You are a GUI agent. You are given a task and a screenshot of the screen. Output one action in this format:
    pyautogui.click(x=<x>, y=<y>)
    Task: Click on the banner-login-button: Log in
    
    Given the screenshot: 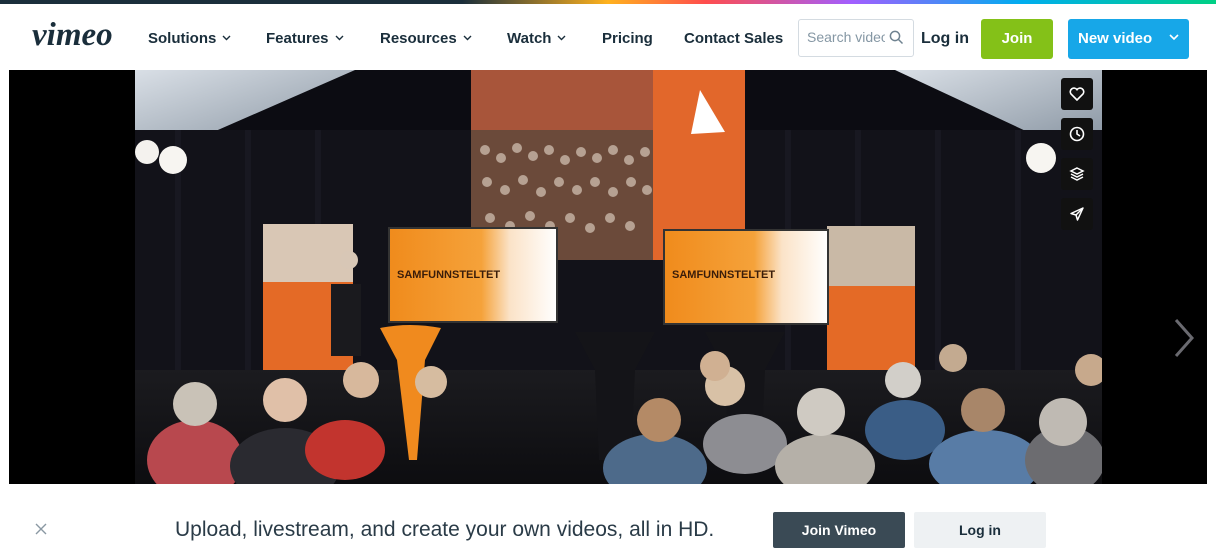 What is the action you would take?
    pyautogui.click(x=980, y=530)
    